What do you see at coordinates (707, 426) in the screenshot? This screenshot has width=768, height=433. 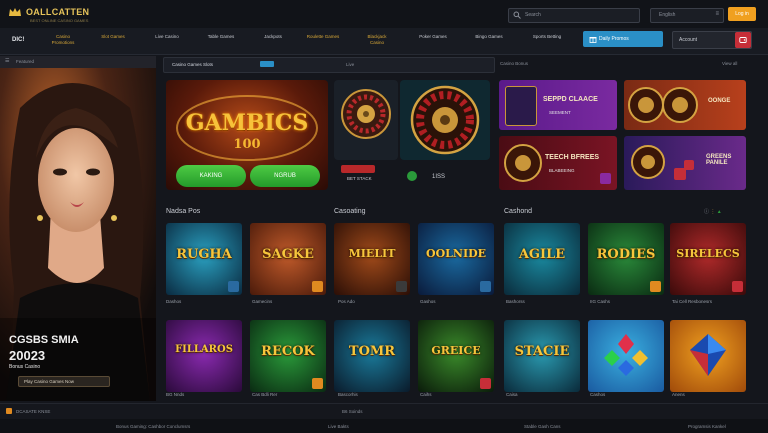 I see `footer-link: Programsis Kankel` at bounding box center [707, 426].